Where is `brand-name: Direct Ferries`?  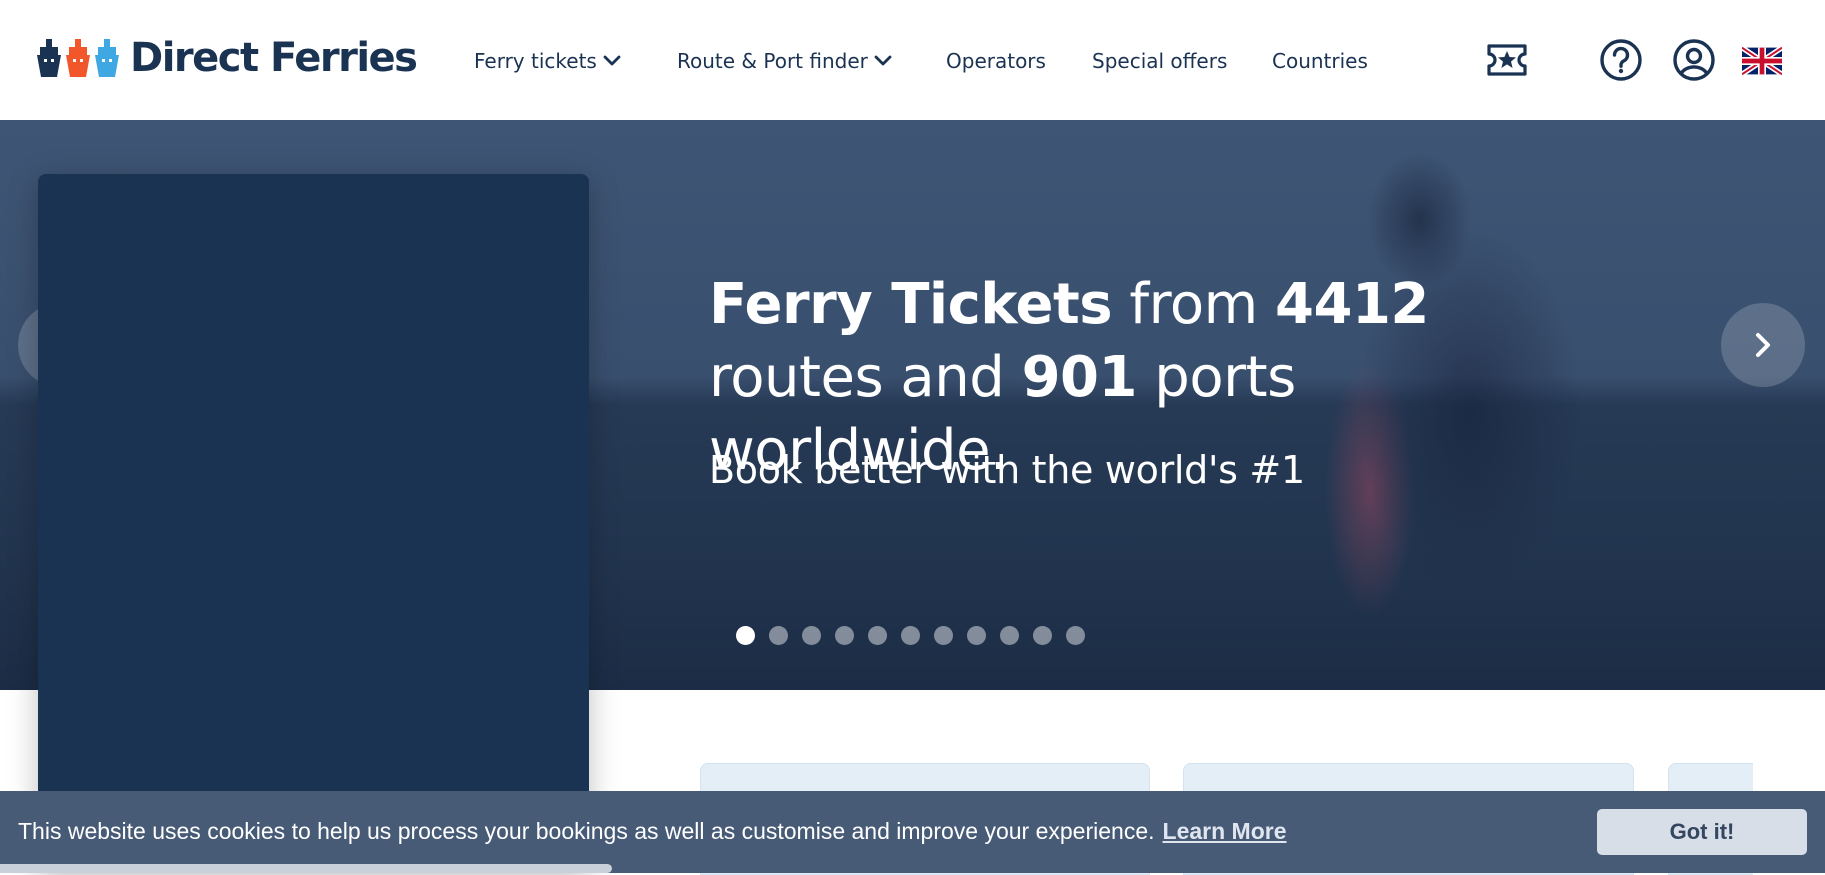
brand-name: Direct Ferries is located at coordinates (274, 58).